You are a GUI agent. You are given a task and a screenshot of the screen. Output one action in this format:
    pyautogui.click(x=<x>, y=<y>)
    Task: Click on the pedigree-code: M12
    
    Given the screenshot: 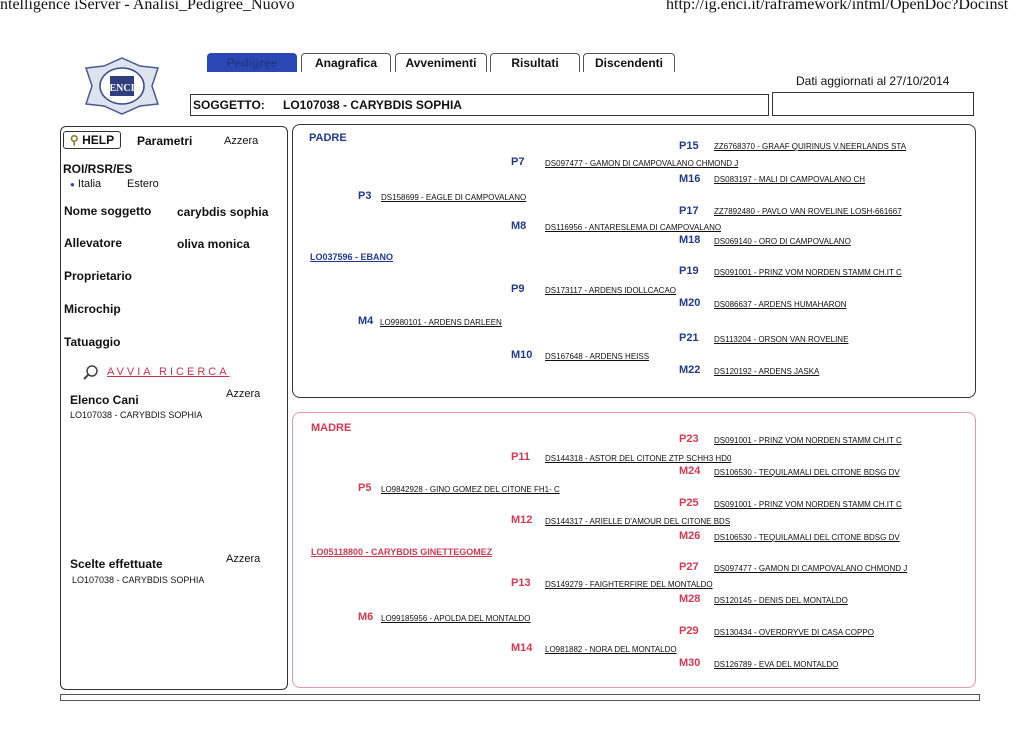 What is the action you would take?
    pyautogui.click(x=522, y=520)
    